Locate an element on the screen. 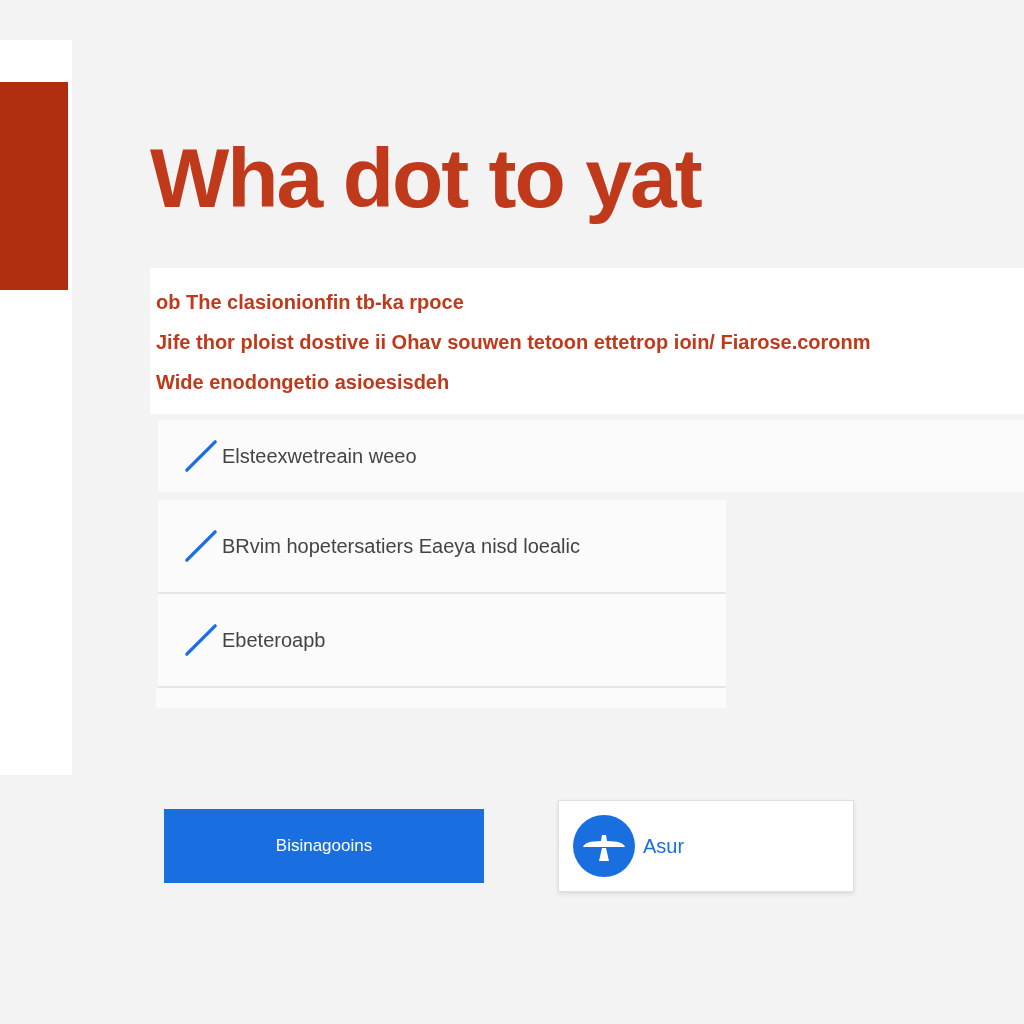  option-row: Elsteexwetreain weeo is located at coordinates (591, 456).